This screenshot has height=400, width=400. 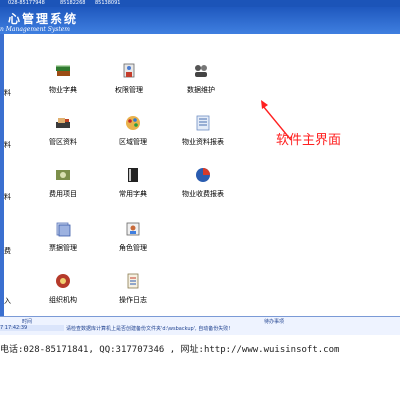 What do you see at coordinates (26, 3) in the screenshot?
I see `phone-1: 028-85177948` at bounding box center [26, 3].